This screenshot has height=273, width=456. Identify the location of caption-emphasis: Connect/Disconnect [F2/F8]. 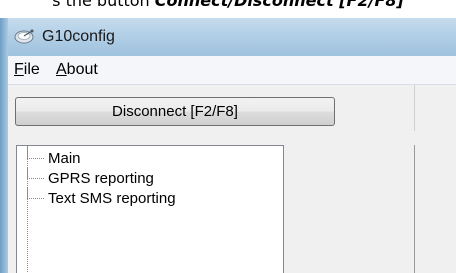
(279, 5).